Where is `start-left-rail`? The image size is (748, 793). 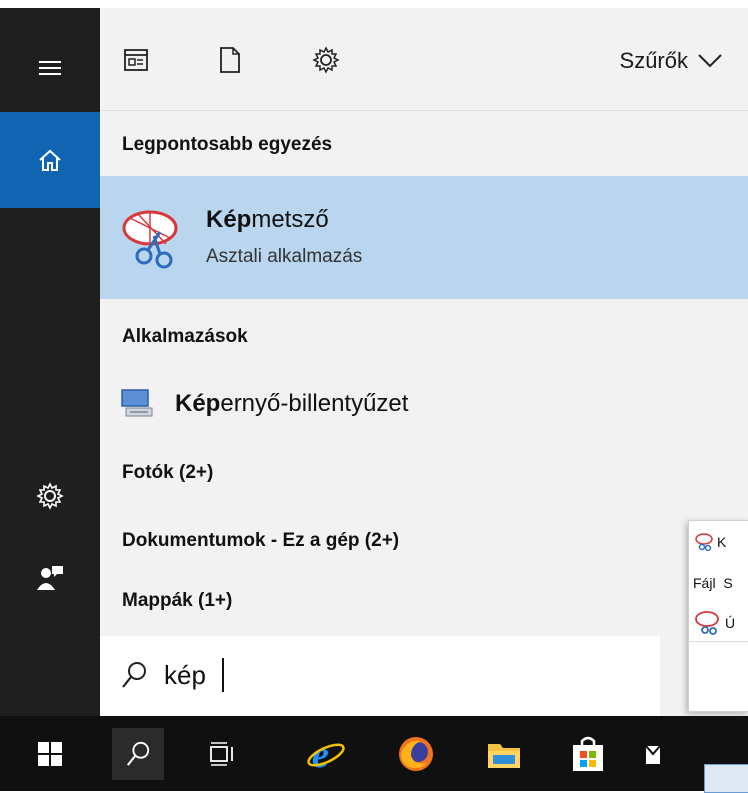
start-left-rail is located at coordinates (50, 362).